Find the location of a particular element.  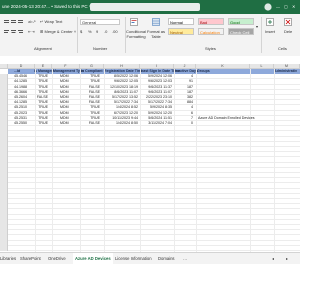

number-group-label: Number is located at coordinates (100, 48).